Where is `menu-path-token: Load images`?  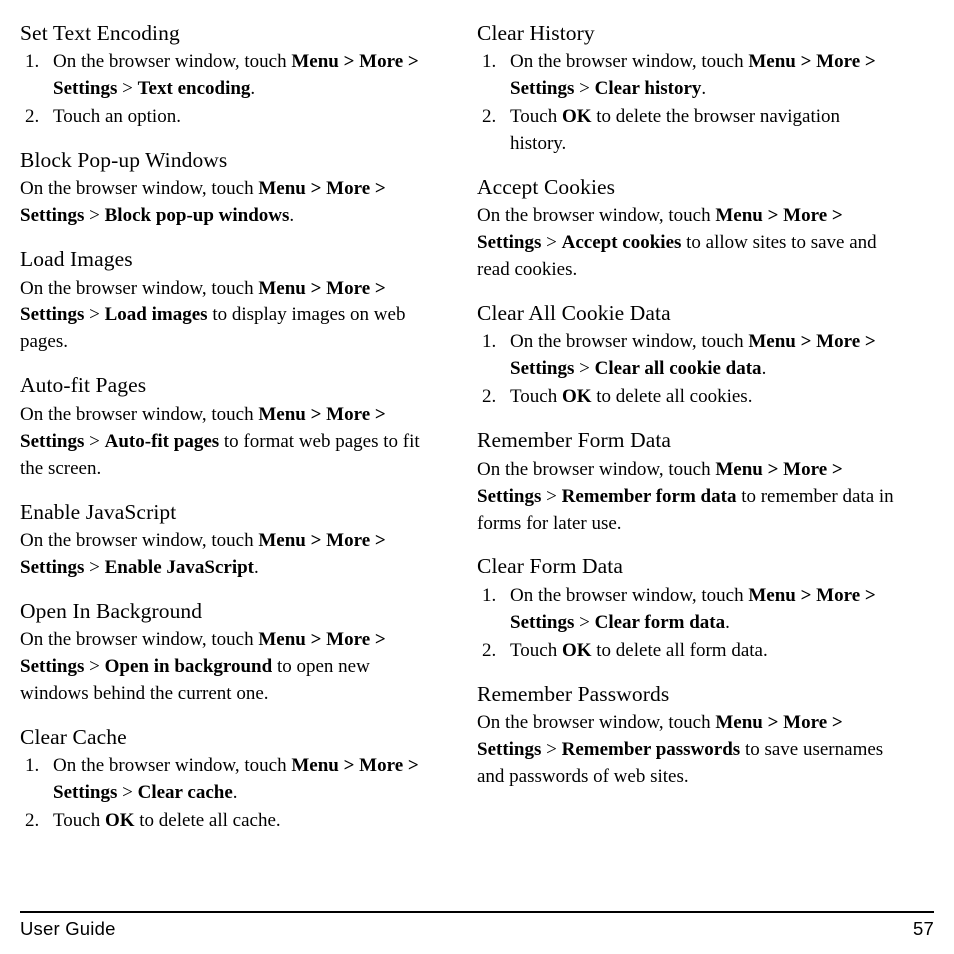
menu-path-token: Load images is located at coordinates (156, 315).